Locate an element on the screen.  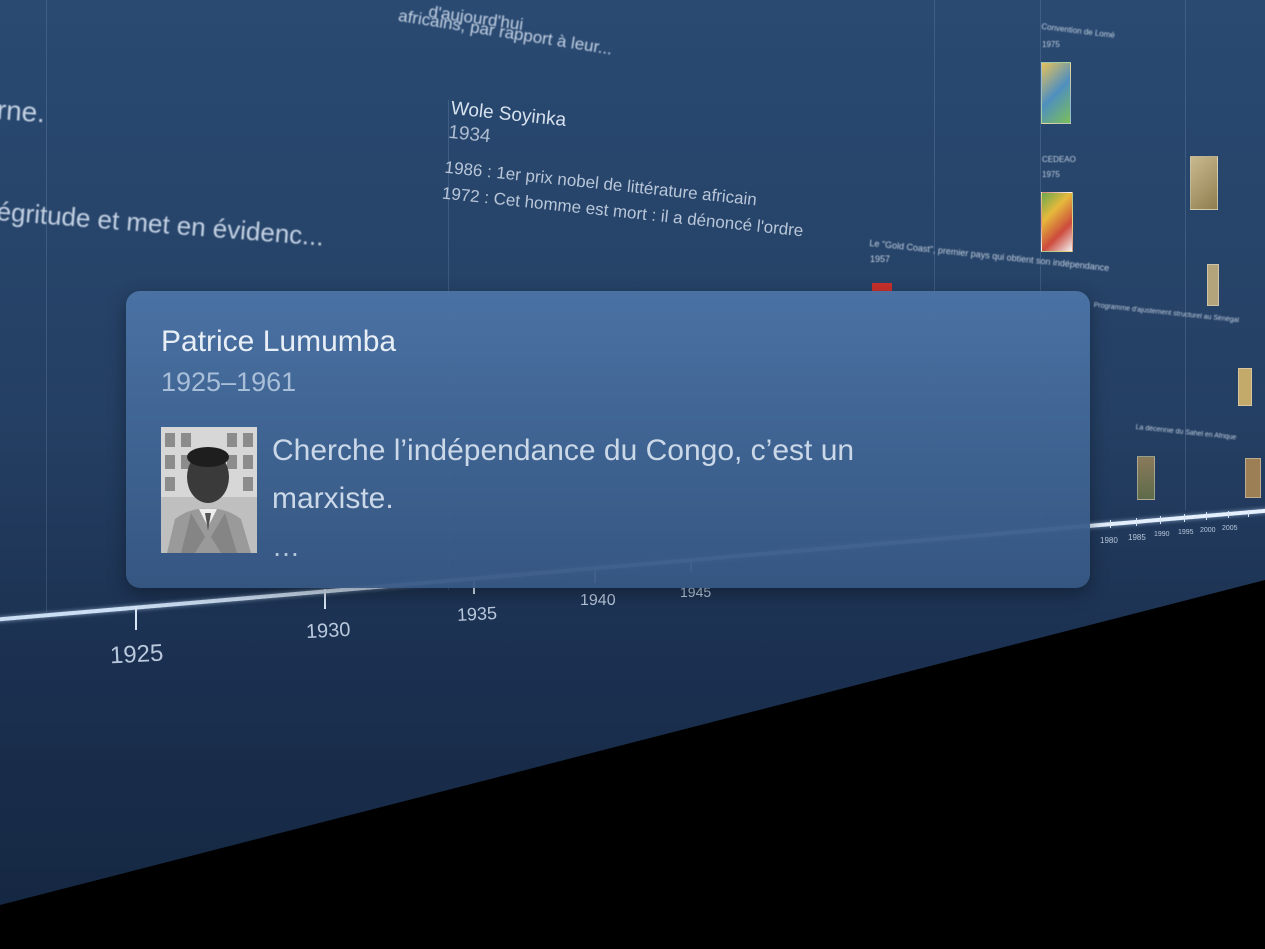
axis-year-label: 1935 is located at coordinates (477, 614).